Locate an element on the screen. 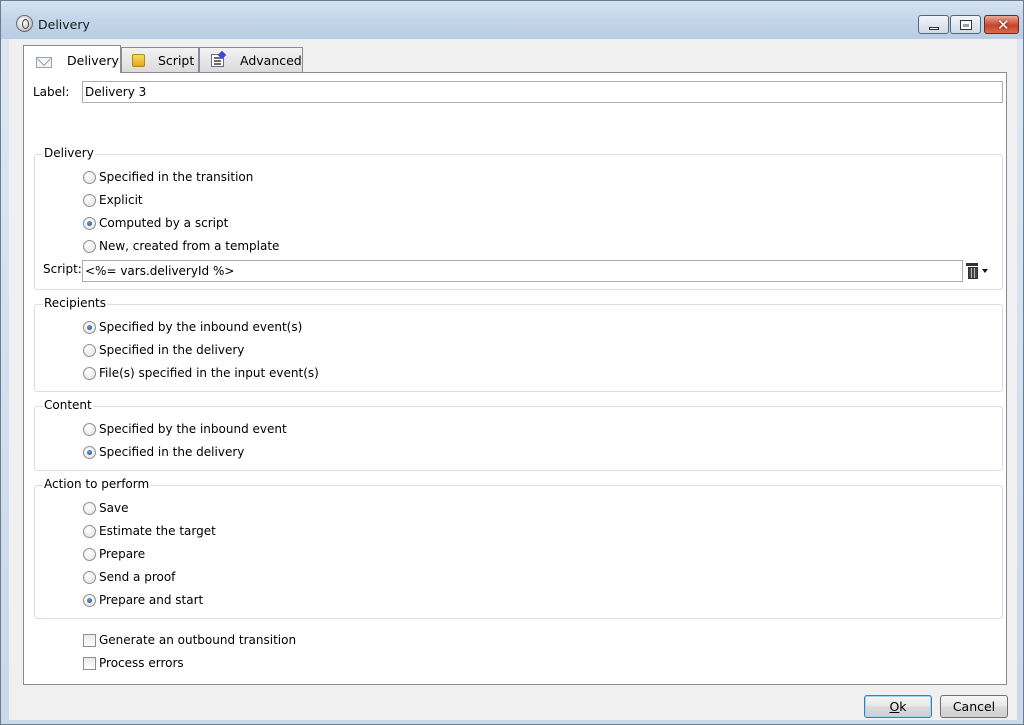  close-icon: ✕ is located at coordinates (1003, 25).